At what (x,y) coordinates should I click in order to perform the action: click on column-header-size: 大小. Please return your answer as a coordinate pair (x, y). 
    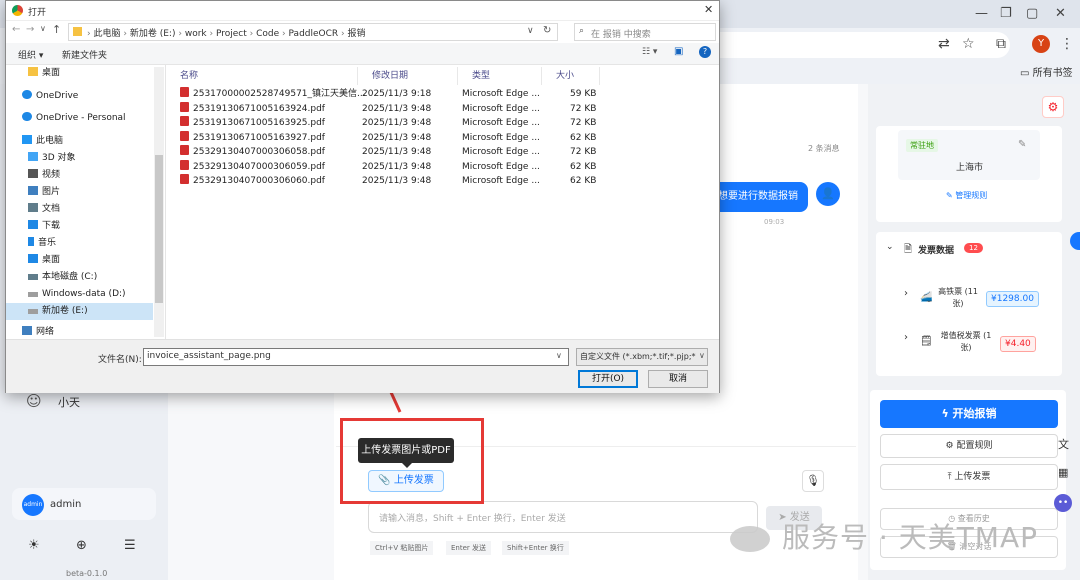
    Looking at the image, I should click on (571, 76).